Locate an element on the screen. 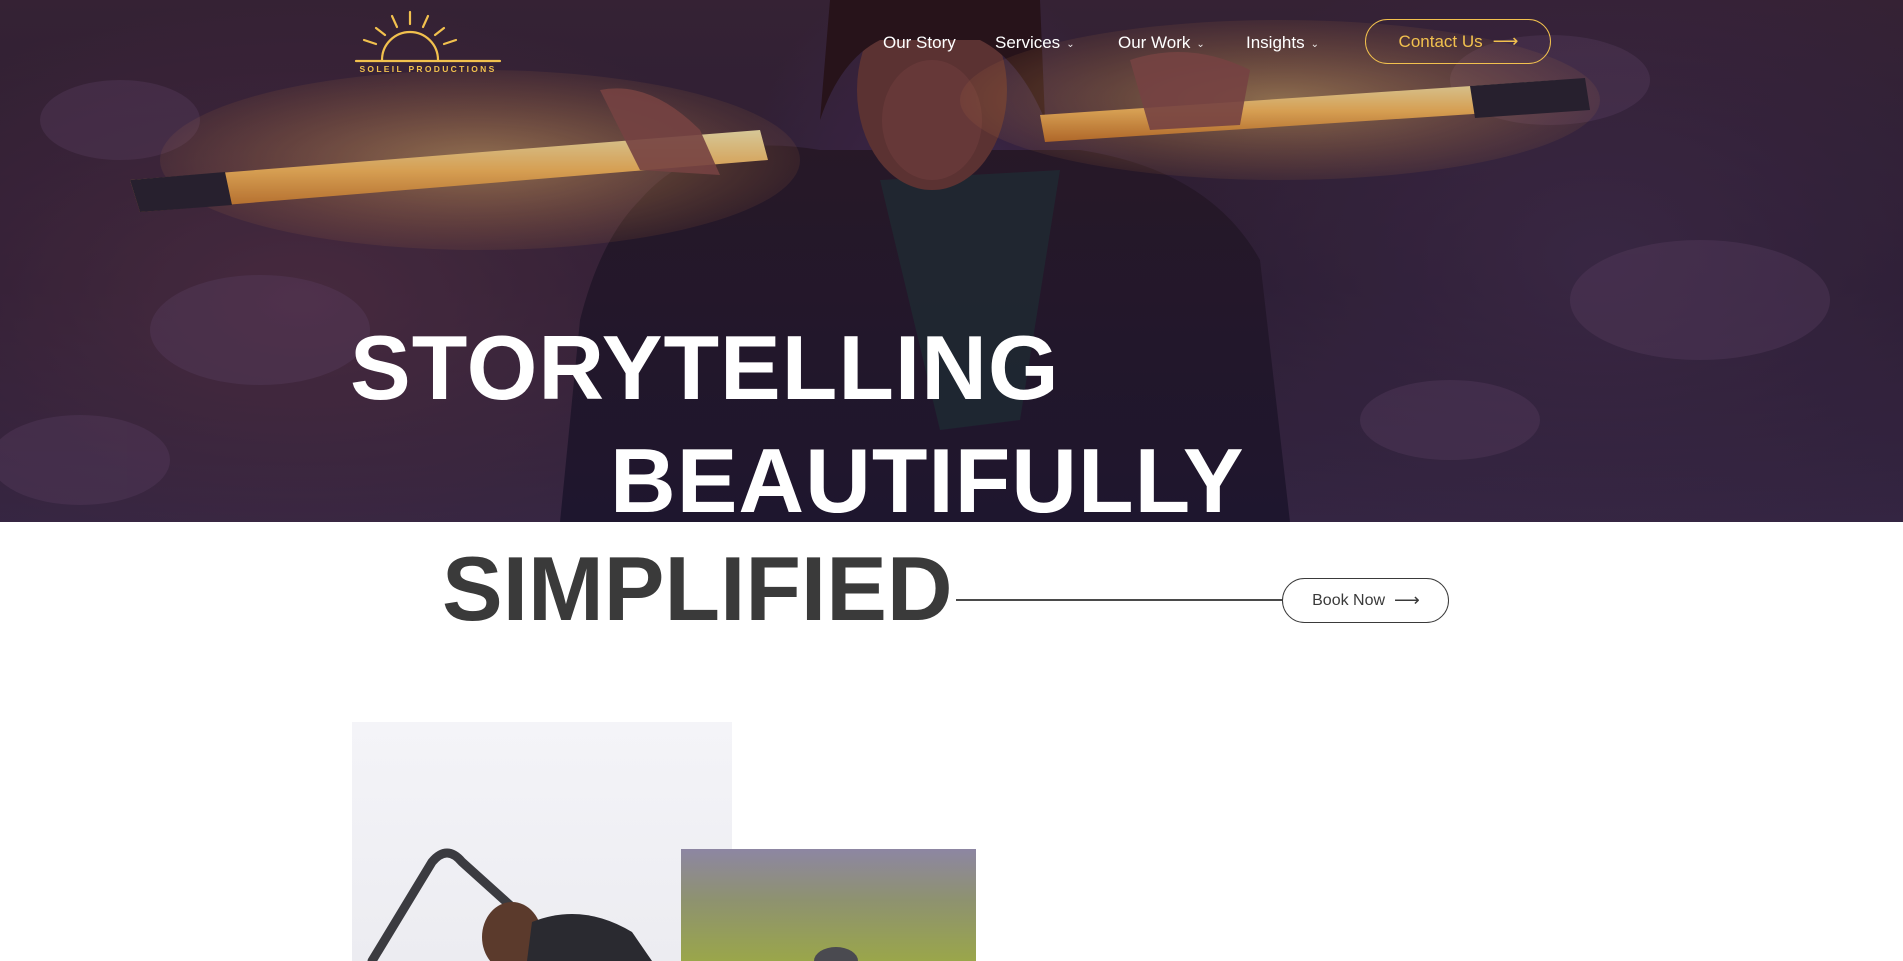 This screenshot has height=961, width=1903. brand-name: SOLEIL PRODUCTIONS is located at coordinates (428, 69).